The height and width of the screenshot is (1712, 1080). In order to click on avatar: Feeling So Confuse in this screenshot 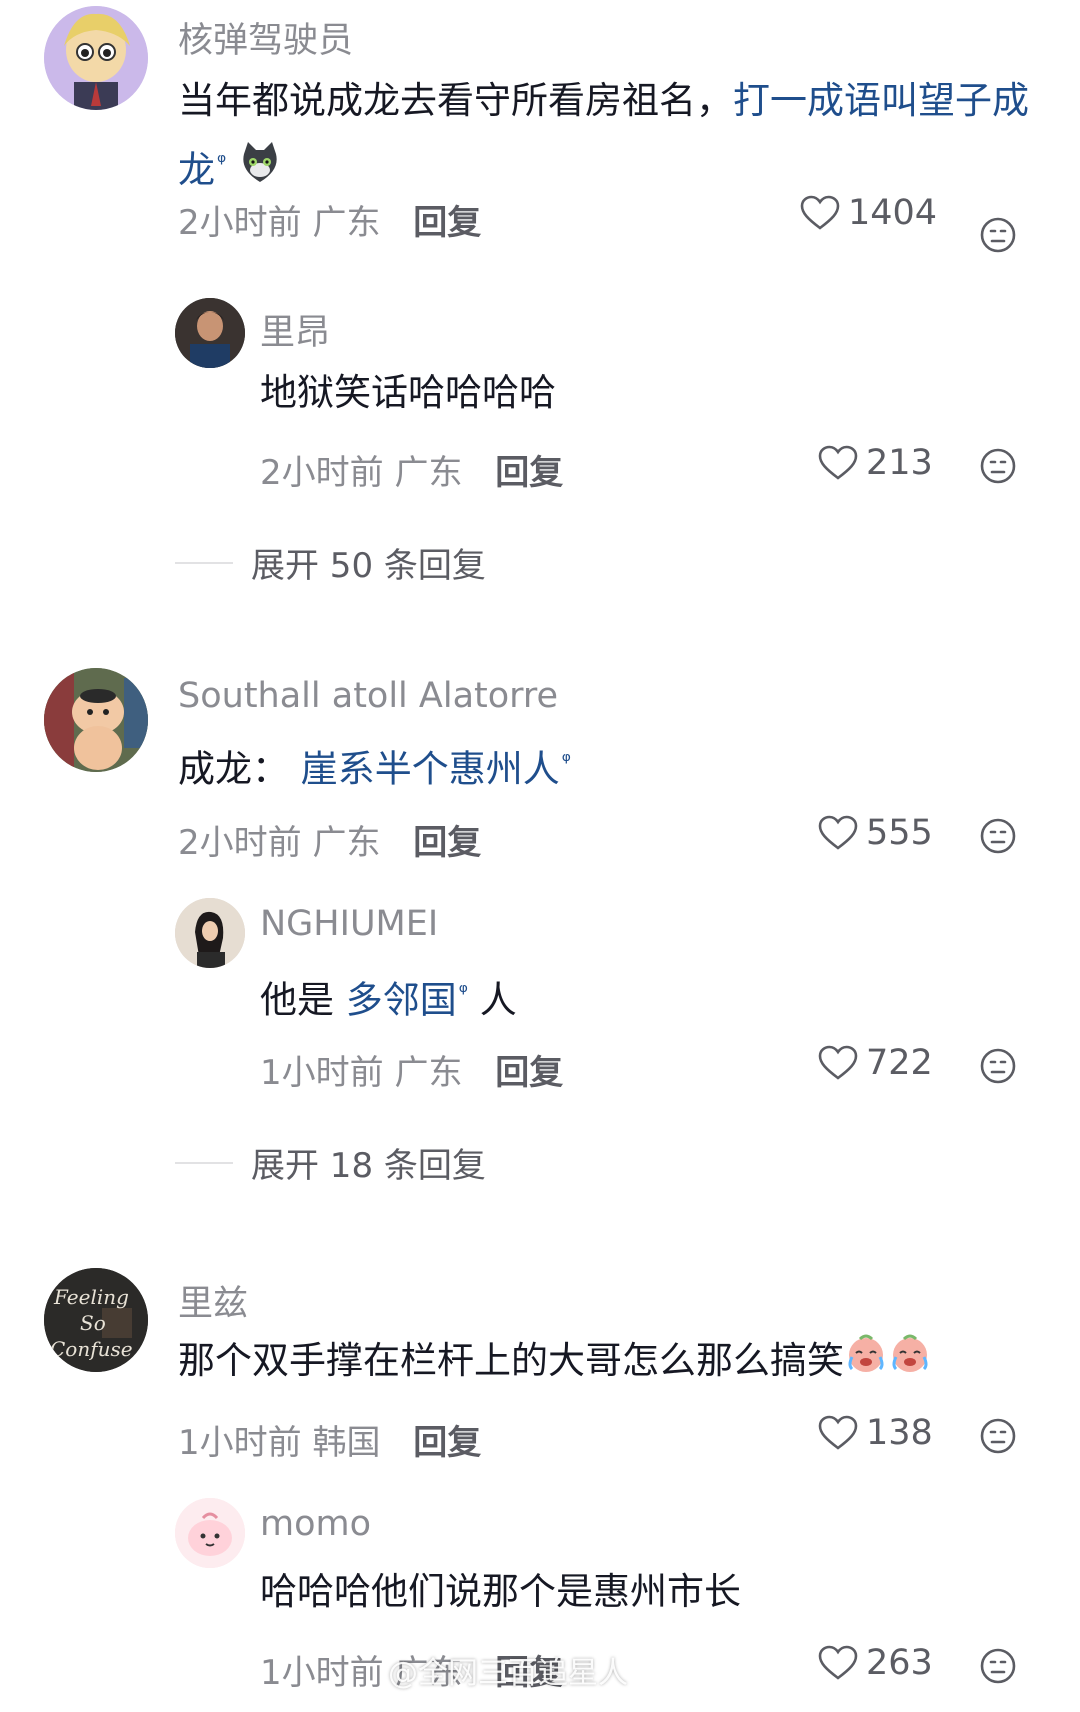, I will do `click(96, 1320)`.